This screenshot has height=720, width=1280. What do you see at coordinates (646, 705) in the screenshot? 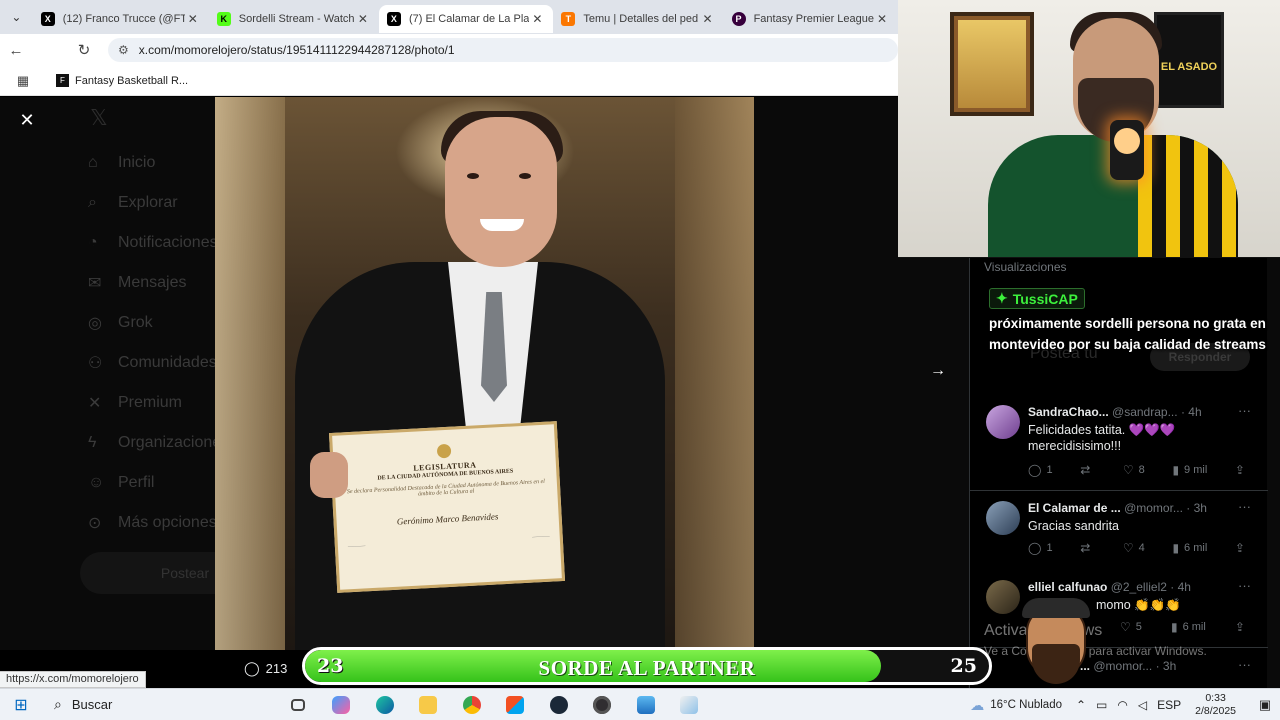
I see `photos-icon` at bounding box center [646, 705].